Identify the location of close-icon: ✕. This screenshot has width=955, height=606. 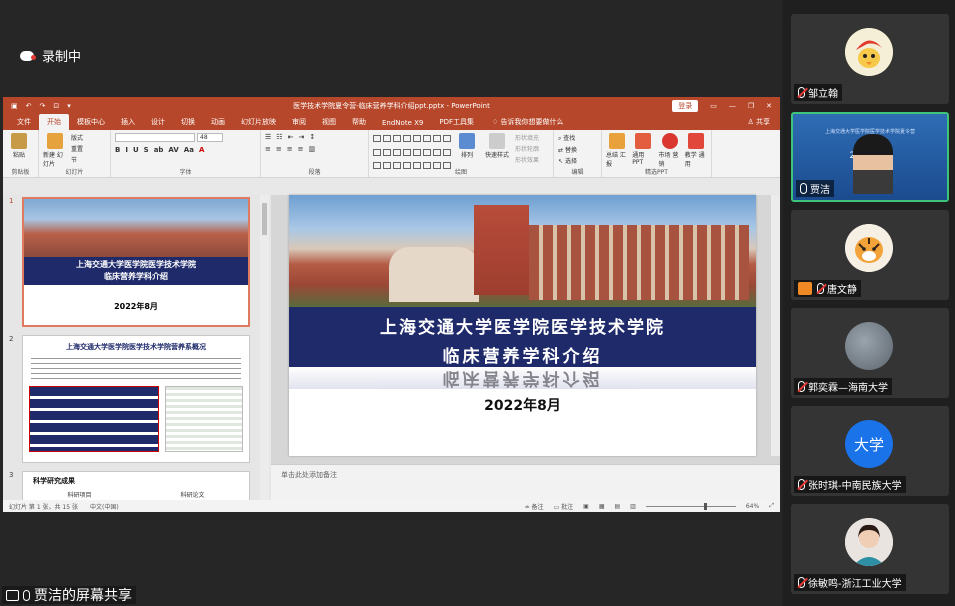
(769, 106).